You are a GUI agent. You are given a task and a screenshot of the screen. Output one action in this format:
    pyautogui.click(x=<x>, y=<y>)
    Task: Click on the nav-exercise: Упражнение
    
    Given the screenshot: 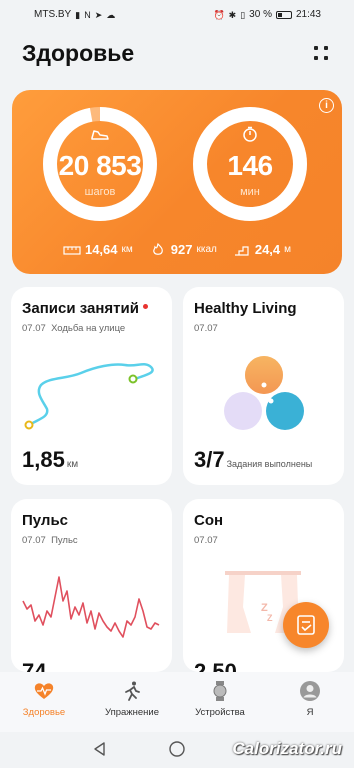 What is the action you would take?
    pyautogui.click(x=132, y=699)
    